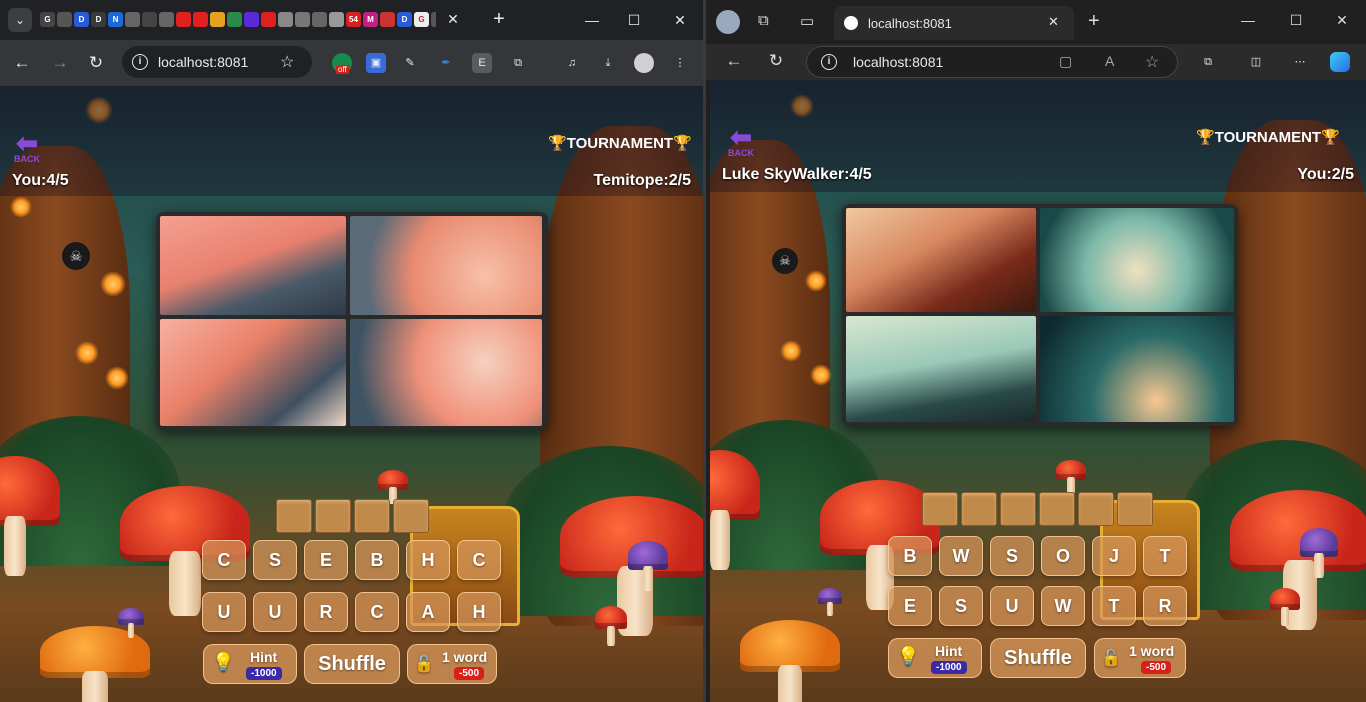 The width and height of the screenshot is (1366, 702). I want to click on letter-key: J, so click(1114, 556).